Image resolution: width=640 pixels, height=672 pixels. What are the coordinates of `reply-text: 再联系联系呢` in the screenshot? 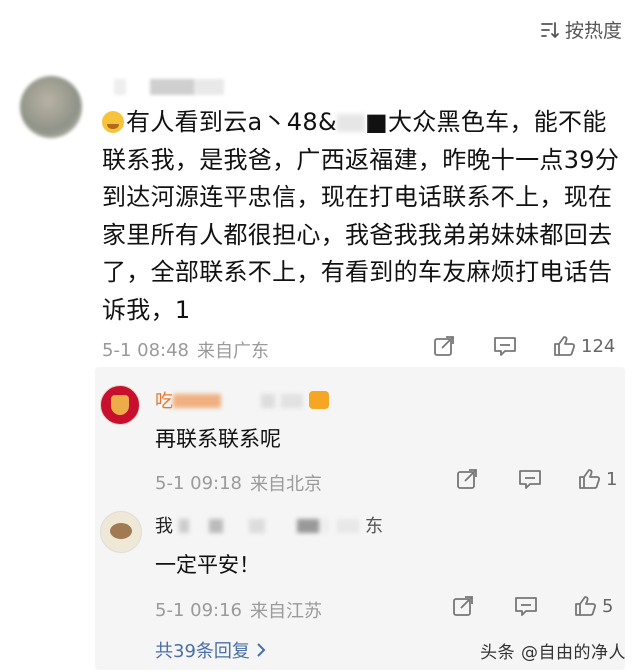 It's located at (218, 439).